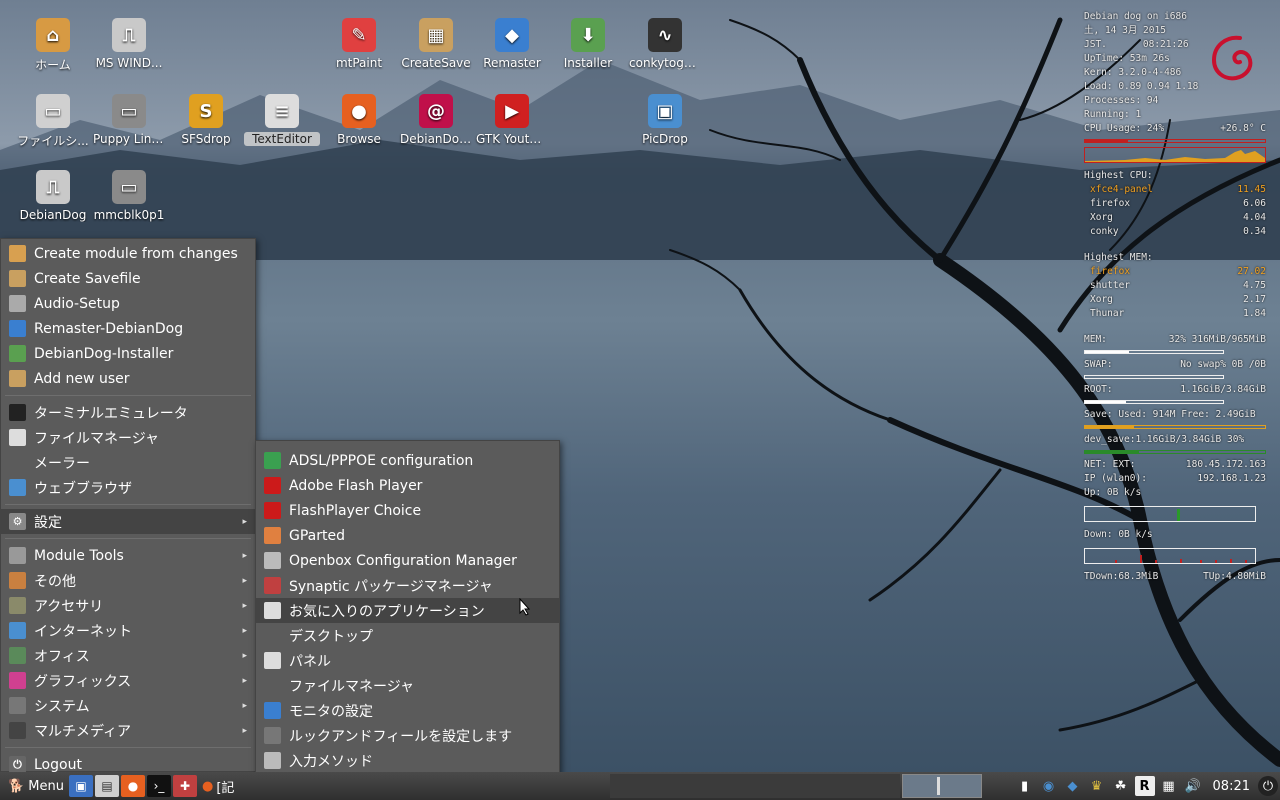  Describe the element at coordinates (512, 44) in the screenshot. I see `desktop-icon-remaster: ◆ Remaster` at that location.